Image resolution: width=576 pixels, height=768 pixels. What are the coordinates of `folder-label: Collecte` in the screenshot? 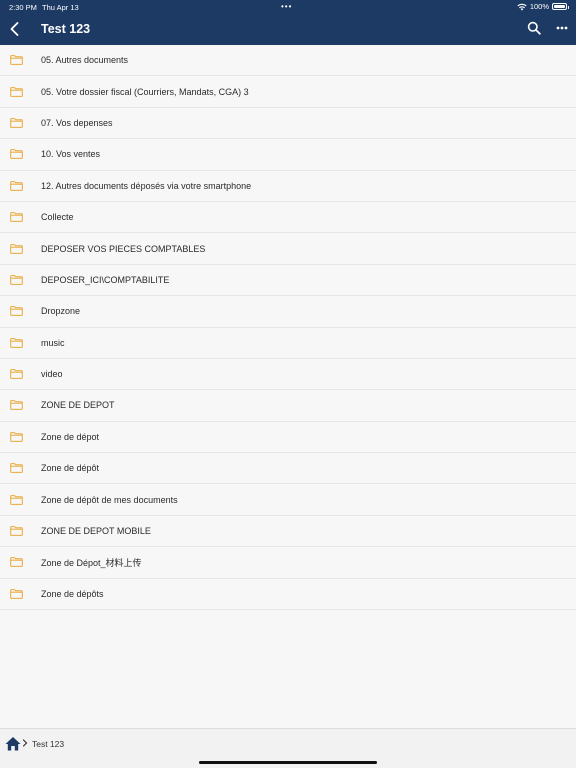 It's located at (57, 217).